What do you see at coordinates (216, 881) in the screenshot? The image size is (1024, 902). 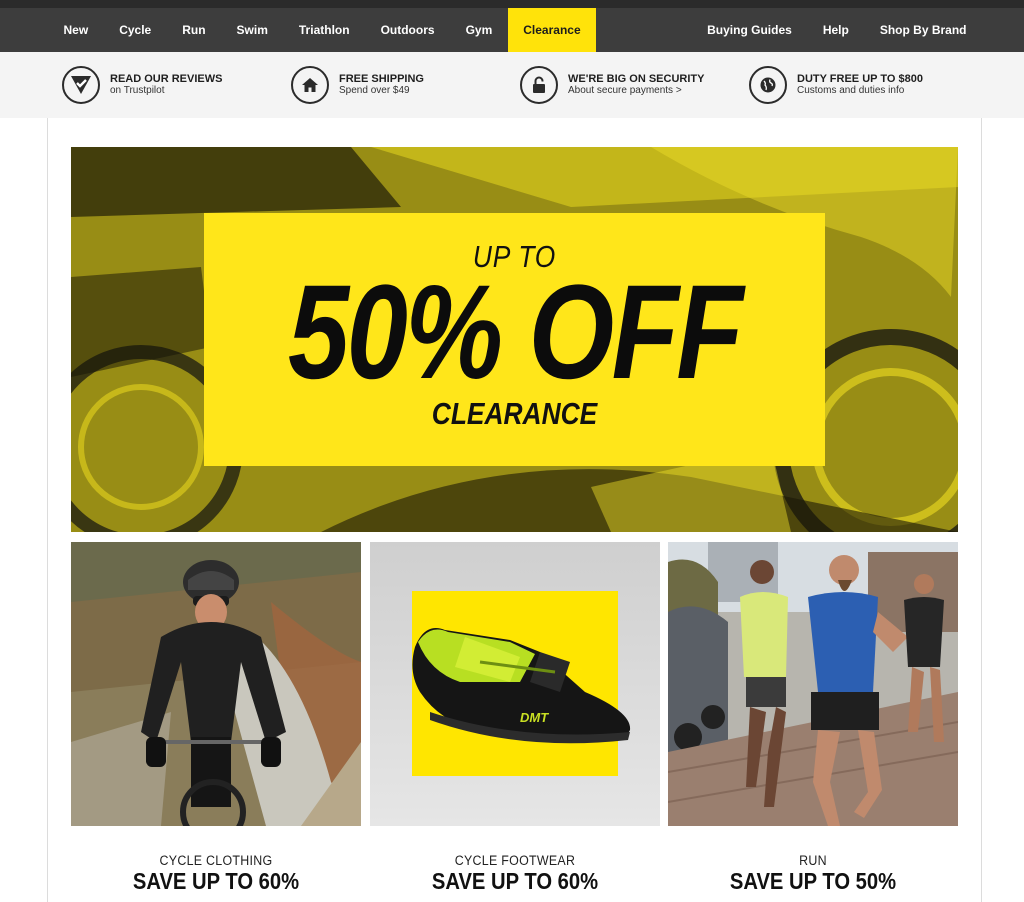 I see `caption-cycle-clothing-offer: SAVE UP TO 60%` at bounding box center [216, 881].